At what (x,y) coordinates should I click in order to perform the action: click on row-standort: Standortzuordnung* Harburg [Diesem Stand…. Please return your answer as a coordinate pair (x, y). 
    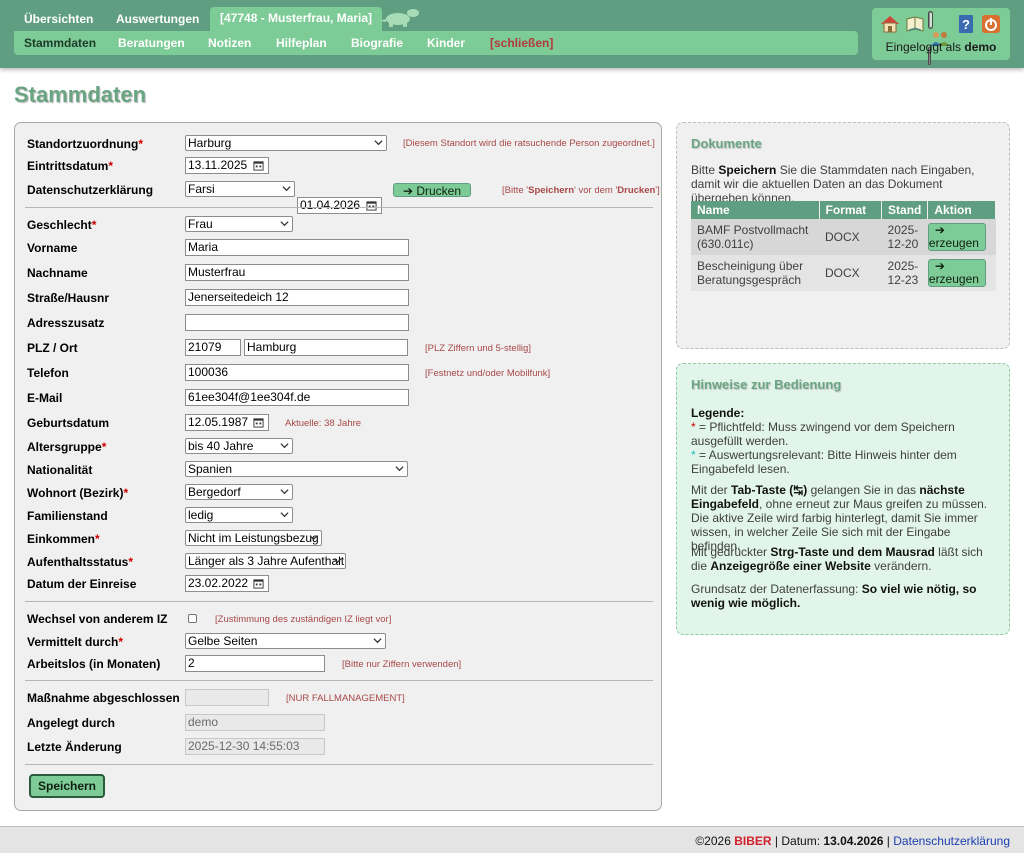
    Looking at the image, I should click on (341, 143).